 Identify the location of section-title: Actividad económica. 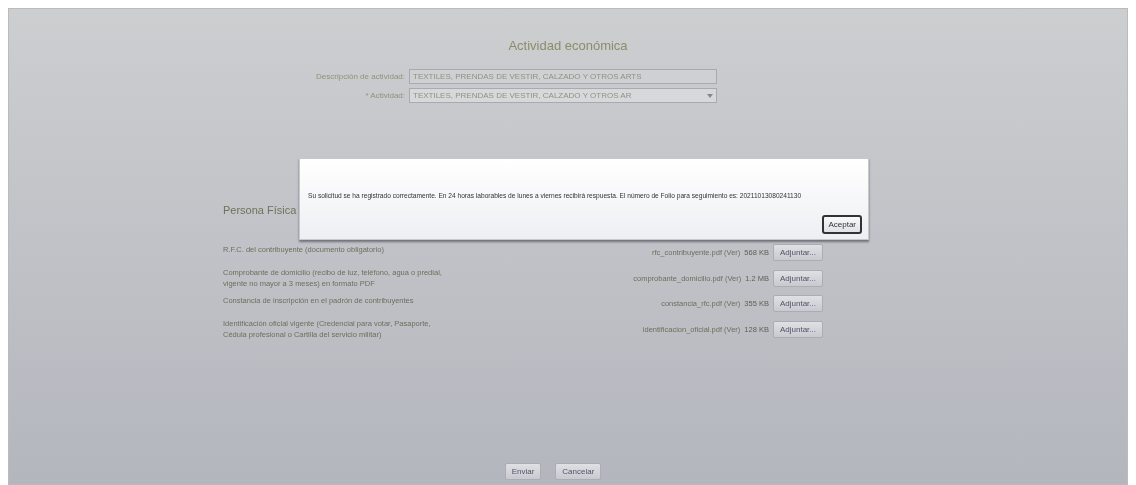
(568, 45).